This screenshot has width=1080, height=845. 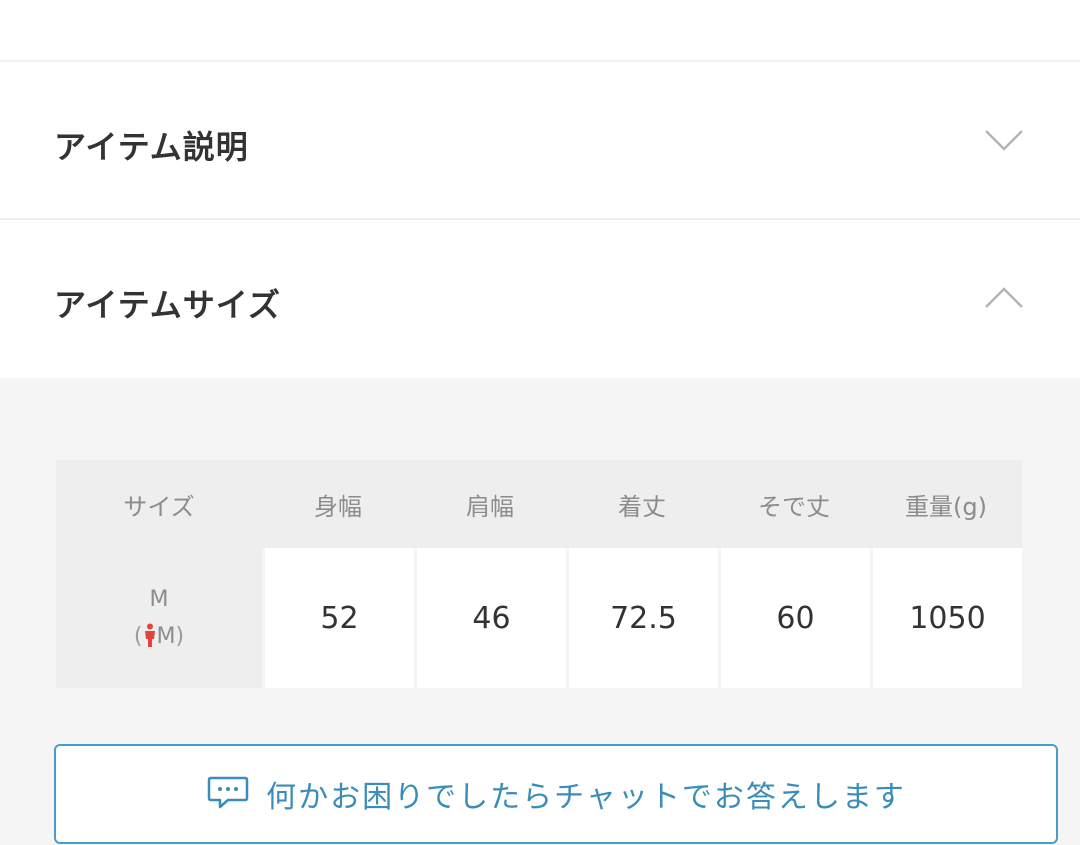 What do you see at coordinates (138, 636) in the screenshot?
I see `open-paren: (` at bounding box center [138, 636].